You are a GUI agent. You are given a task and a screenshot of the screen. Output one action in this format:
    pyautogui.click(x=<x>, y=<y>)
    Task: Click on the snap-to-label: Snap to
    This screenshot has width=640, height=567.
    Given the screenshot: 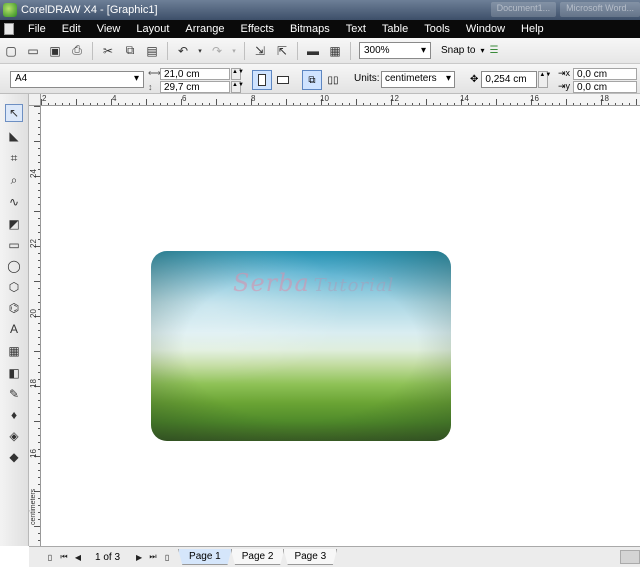 What is the action you would take?
    pyautogui.click(x=458, y=50)
    